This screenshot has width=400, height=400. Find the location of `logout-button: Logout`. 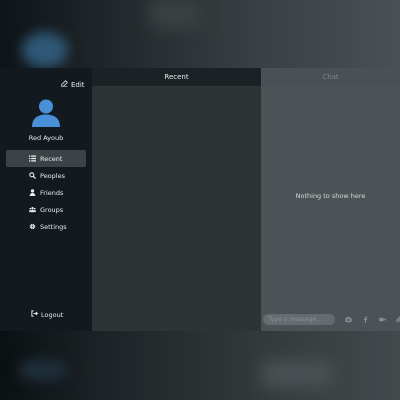

logout-button: Logout is located at coordinates (47, 314).